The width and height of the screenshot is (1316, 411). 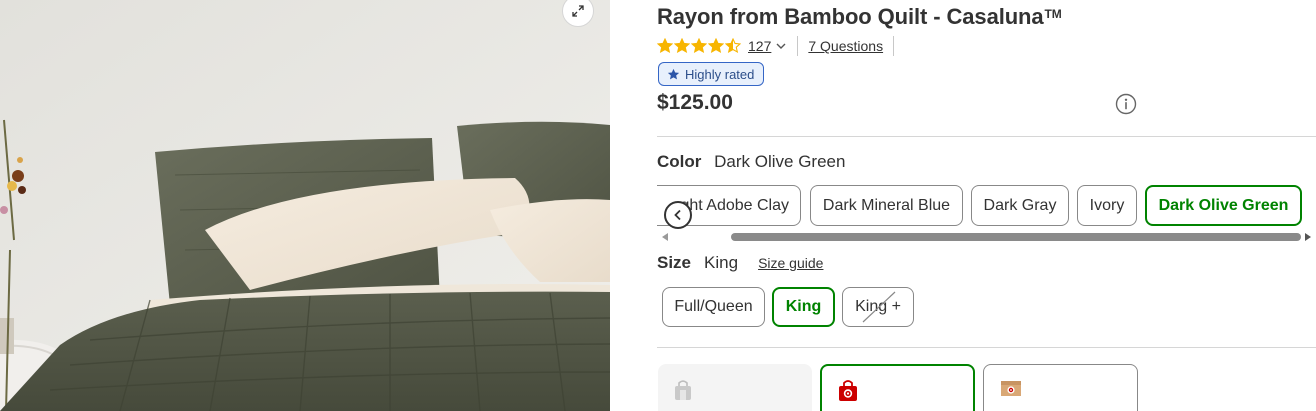 I want to click on color-option-dark-olive-green: Dark Olive Green, so click(x=1223, y=205).